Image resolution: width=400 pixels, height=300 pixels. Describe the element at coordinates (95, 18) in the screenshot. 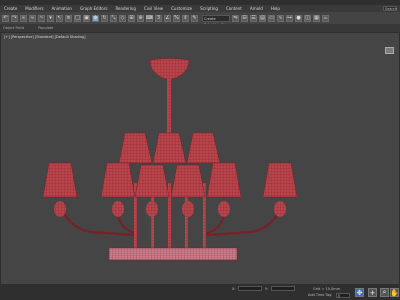

I see `select-move-icon: ✥` at that location.